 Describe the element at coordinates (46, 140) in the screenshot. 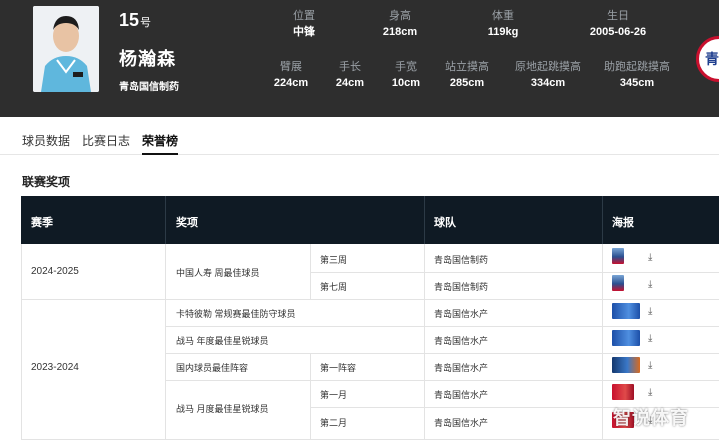

I see `tab-player-data: 球员数据` at that location.